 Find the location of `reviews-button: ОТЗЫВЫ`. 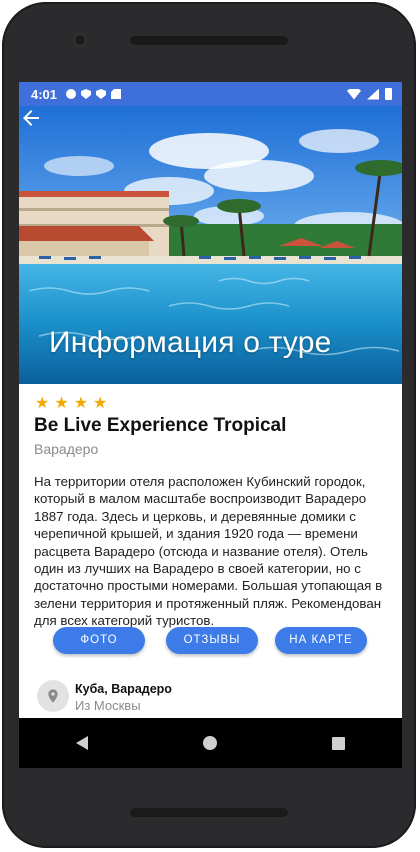

reviews-button: ОТЗЫВЫ is located at coordinates (212, 640).